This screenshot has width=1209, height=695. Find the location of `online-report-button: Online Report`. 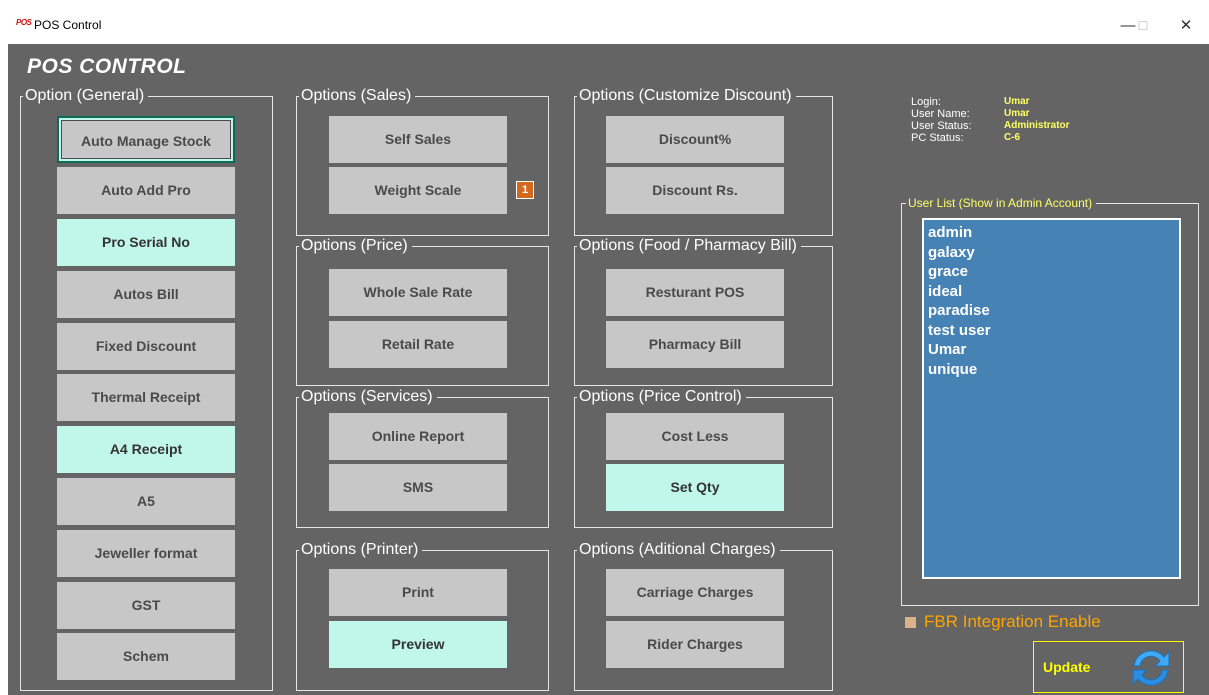

online-report-button: Online Report is located at coordinates (418, 436).